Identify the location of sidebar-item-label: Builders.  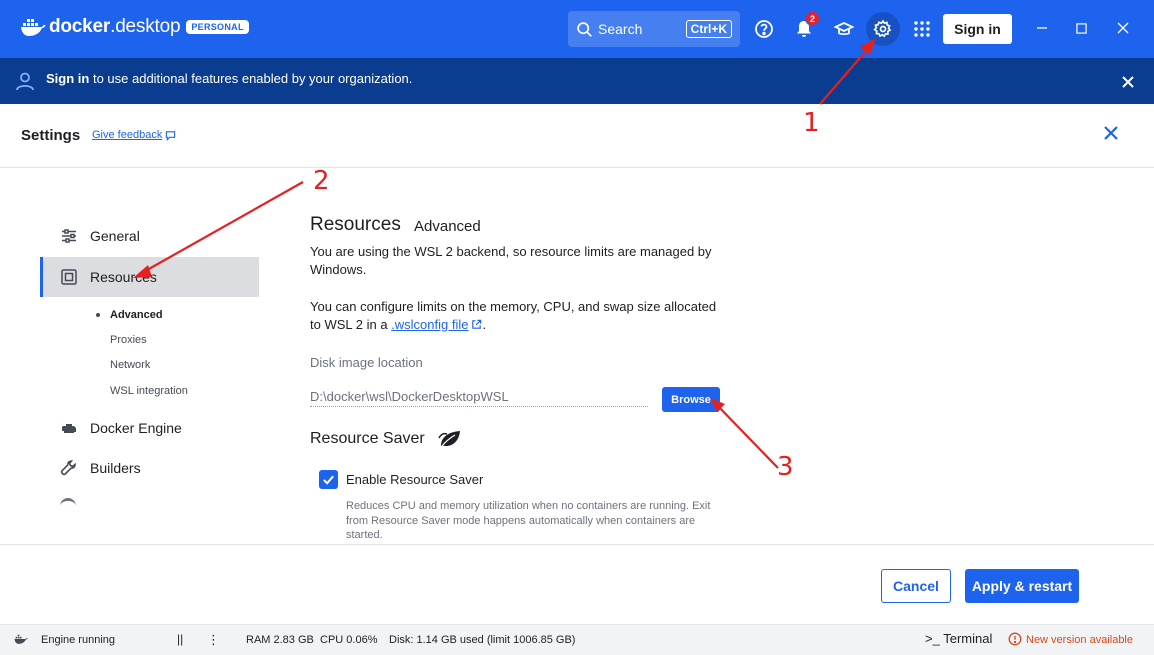
(115, 468).